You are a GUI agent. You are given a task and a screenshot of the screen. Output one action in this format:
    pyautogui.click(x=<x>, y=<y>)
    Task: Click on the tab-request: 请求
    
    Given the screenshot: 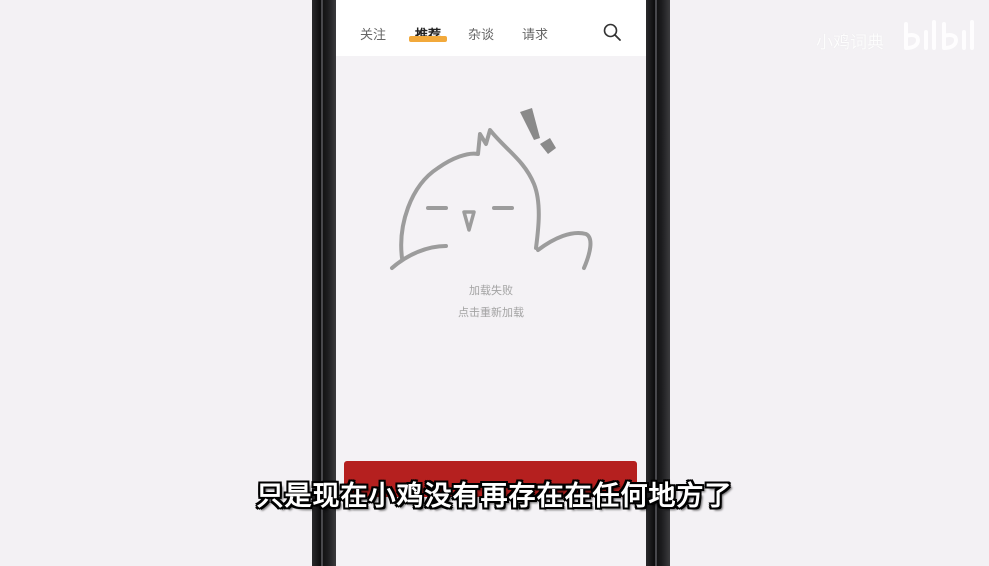 What is the action you would take?
    pyautogui.click(x=535, y=33)
    